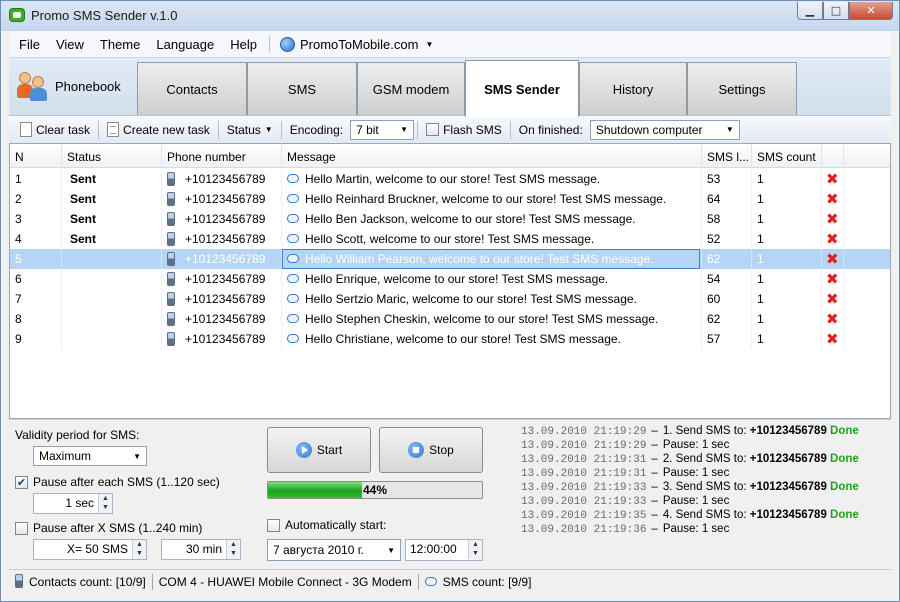 The height and width of the screenshot is (602, 900). Describe the element at coordinates (99, 129) in the screenshot. I see `toolbar-separator` at that location.